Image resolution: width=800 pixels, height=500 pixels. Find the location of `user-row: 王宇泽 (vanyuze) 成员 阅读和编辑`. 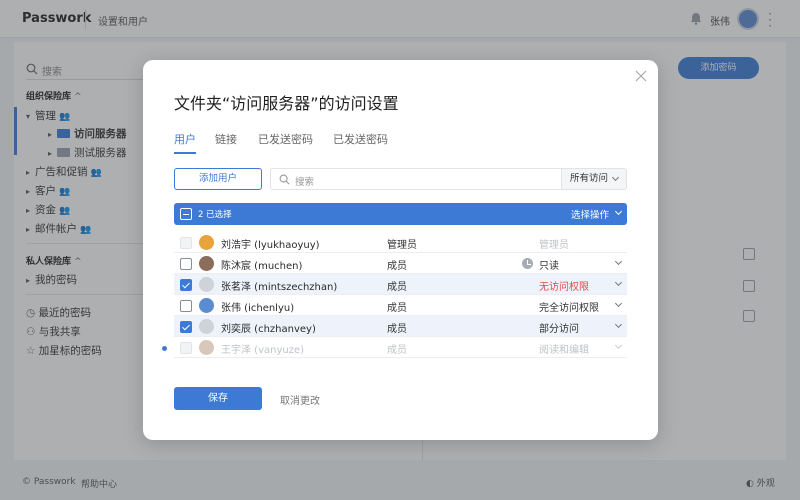

user-row: 王宇泽 (vanyuze) 成员 阅读和编辑 is located at coordinates (400, 347).